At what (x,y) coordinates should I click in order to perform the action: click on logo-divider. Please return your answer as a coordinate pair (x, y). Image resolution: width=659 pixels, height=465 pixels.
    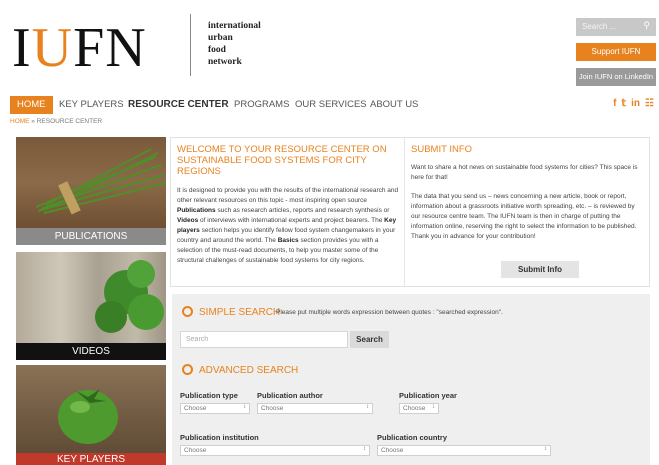
    Looking at the image, I should click on (190, 45).